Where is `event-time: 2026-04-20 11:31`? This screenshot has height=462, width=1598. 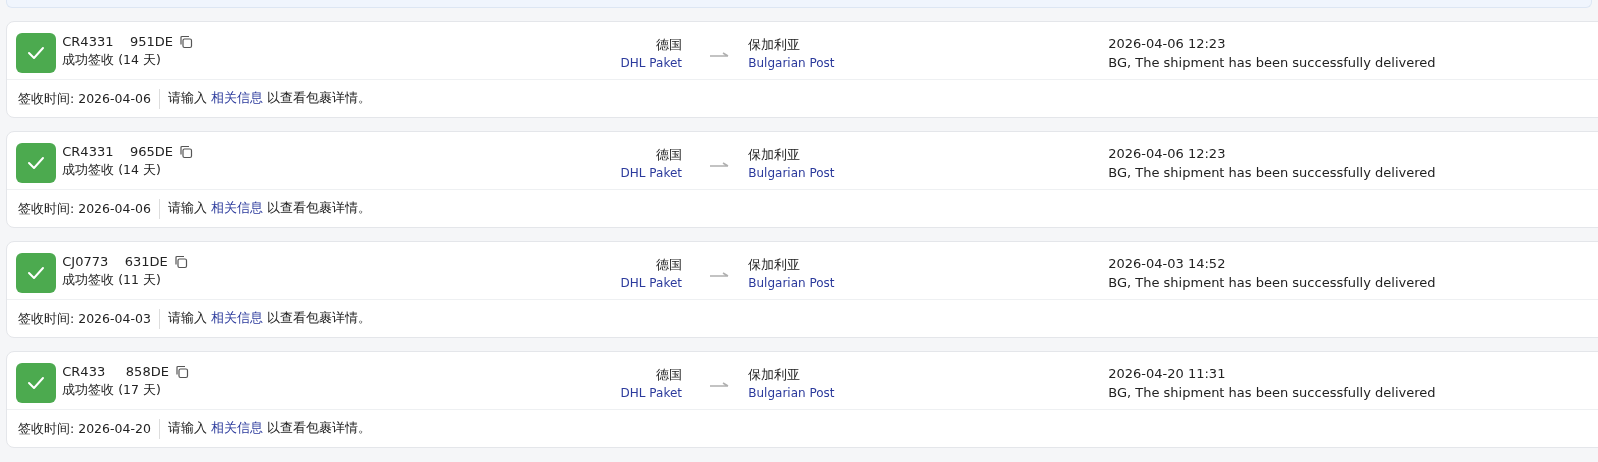 event-time: 2026-04-20 11:31 is located at coordinates (1167, 373).